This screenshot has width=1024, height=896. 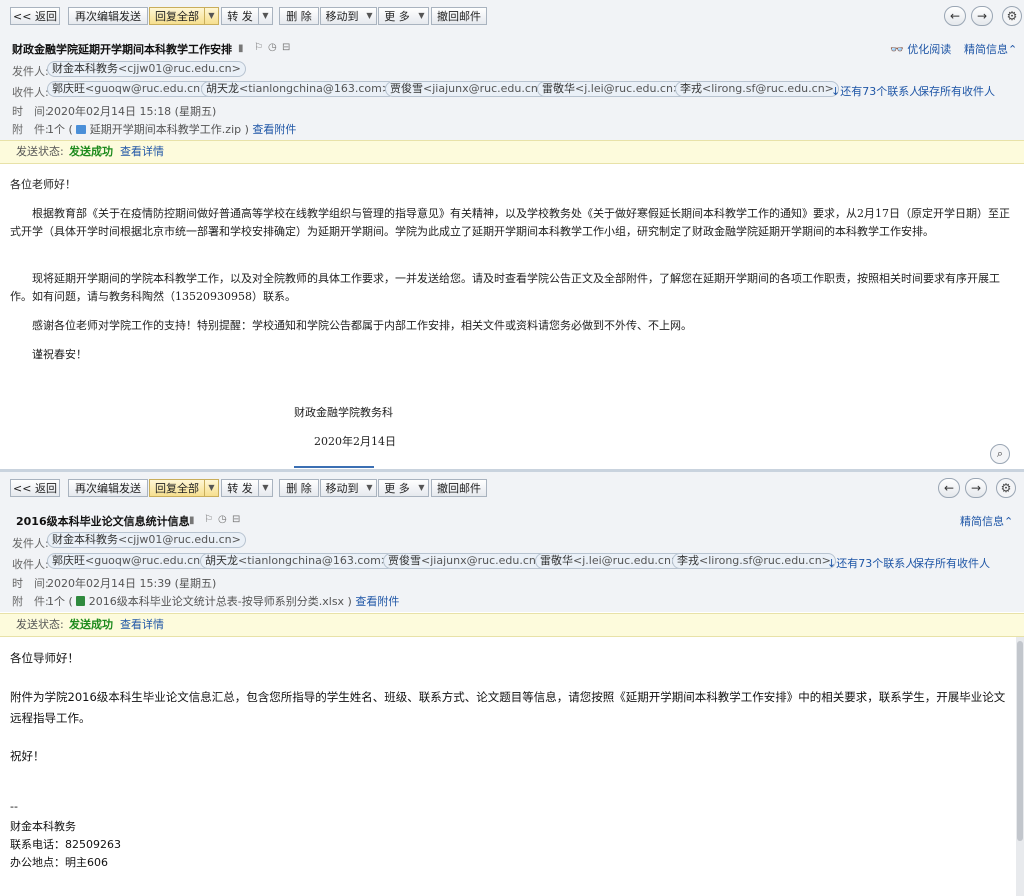 I want to click on mail-subject: 财政金融学院延期开学期间本科教学工作安排, so click(x=122, y=49).